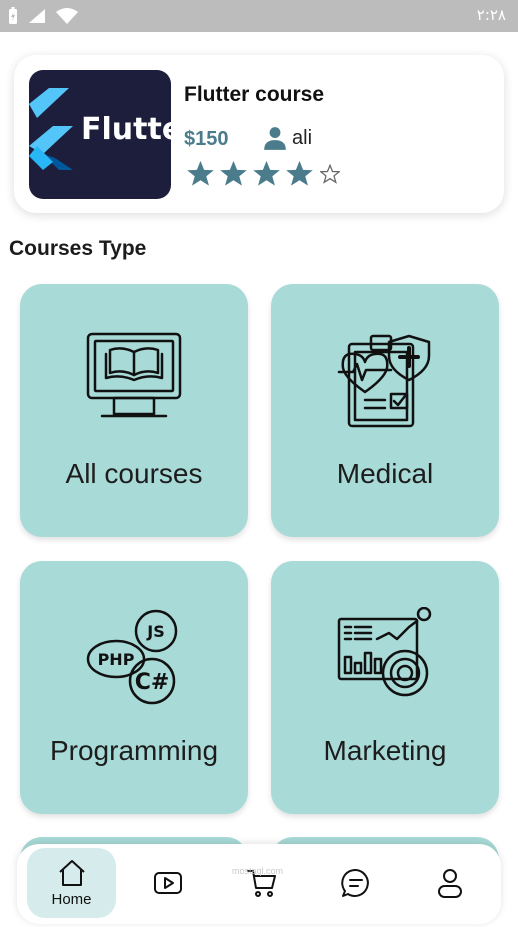 This screenshot has width=518, height=927. Describe the element at coordinates (259, 16) in the screenshot. I see `status-bar: ٢:٢٨` at that location.